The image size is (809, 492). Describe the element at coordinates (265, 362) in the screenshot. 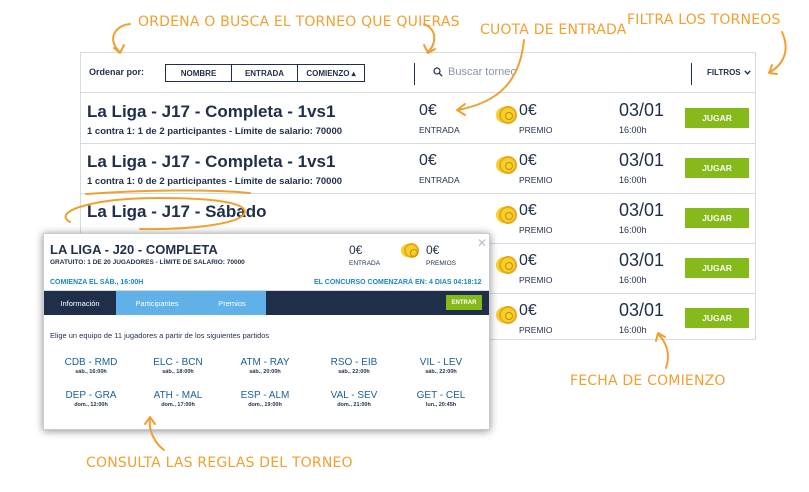

I see `match-name: ATM - RAY` at that location.